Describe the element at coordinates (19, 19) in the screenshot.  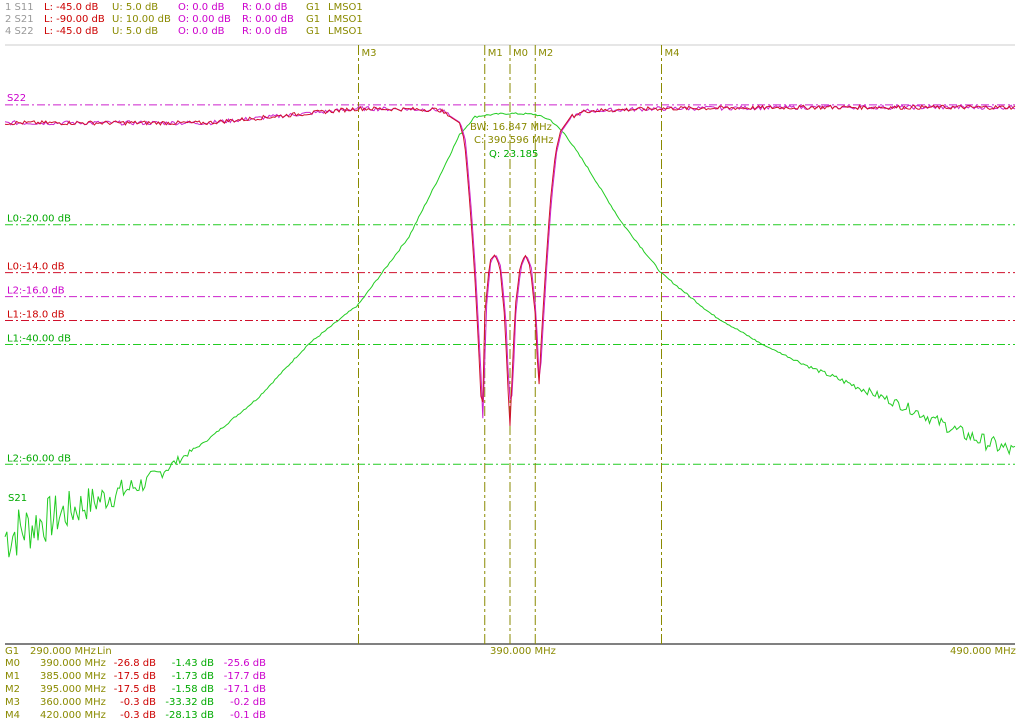
I see `trace-id: 2 S21` at that location.